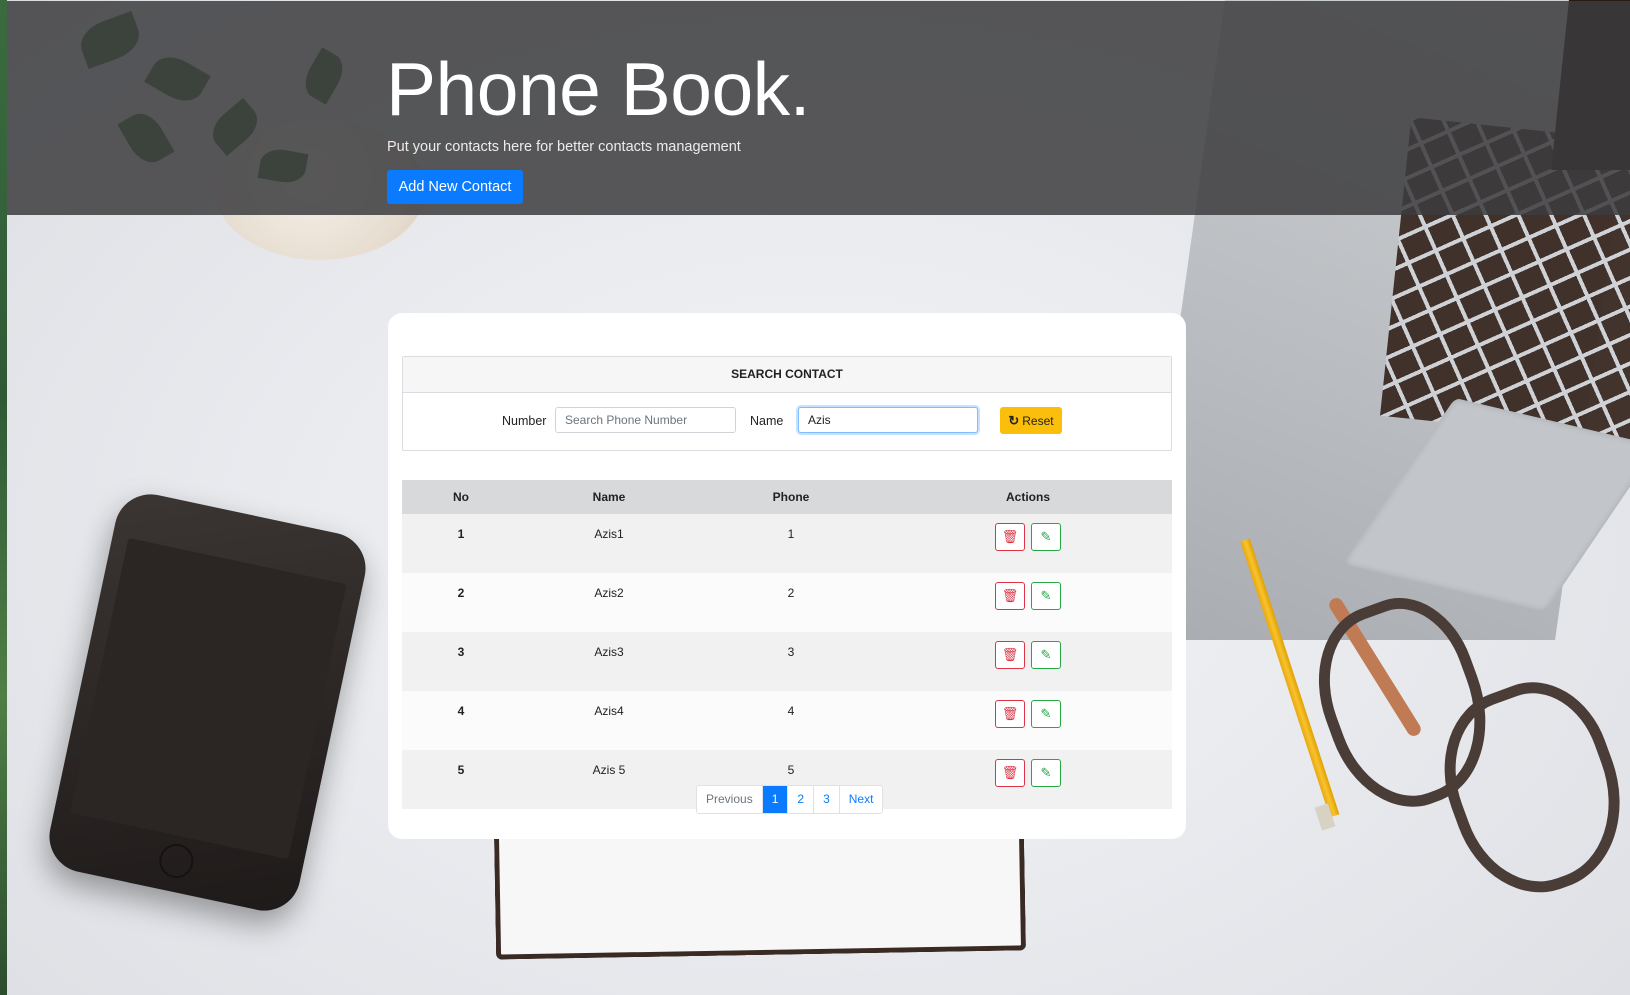 The height and width of the screenshot is (995, 1630). Describe the element at coordinates (826, 799) in the screenshot. I see `pagination-page-3: 3` at that location.